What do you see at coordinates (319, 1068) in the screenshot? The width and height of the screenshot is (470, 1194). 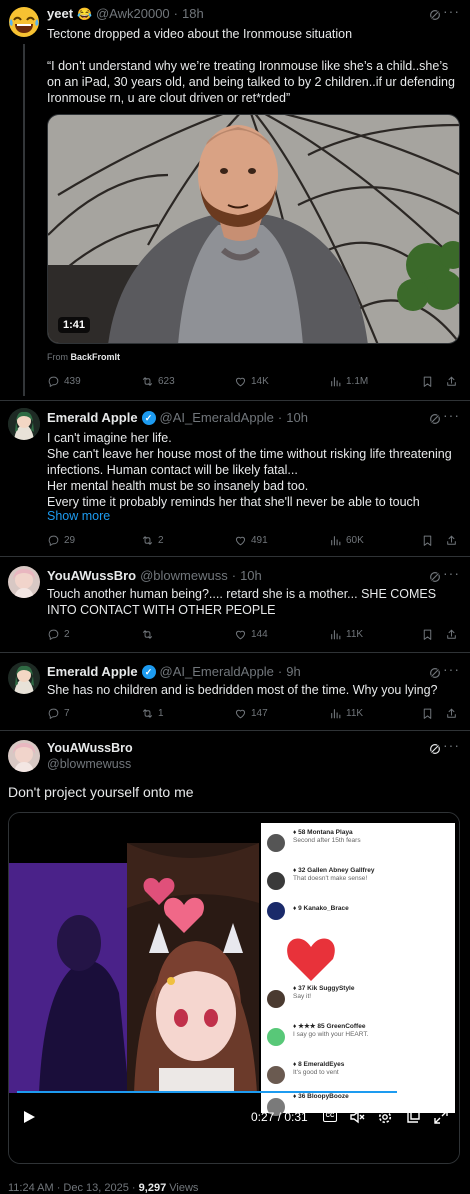 I see `chat-message: ♦ 8 EmeraldEyes It's good to vent` at bounding box center [319, 1068].